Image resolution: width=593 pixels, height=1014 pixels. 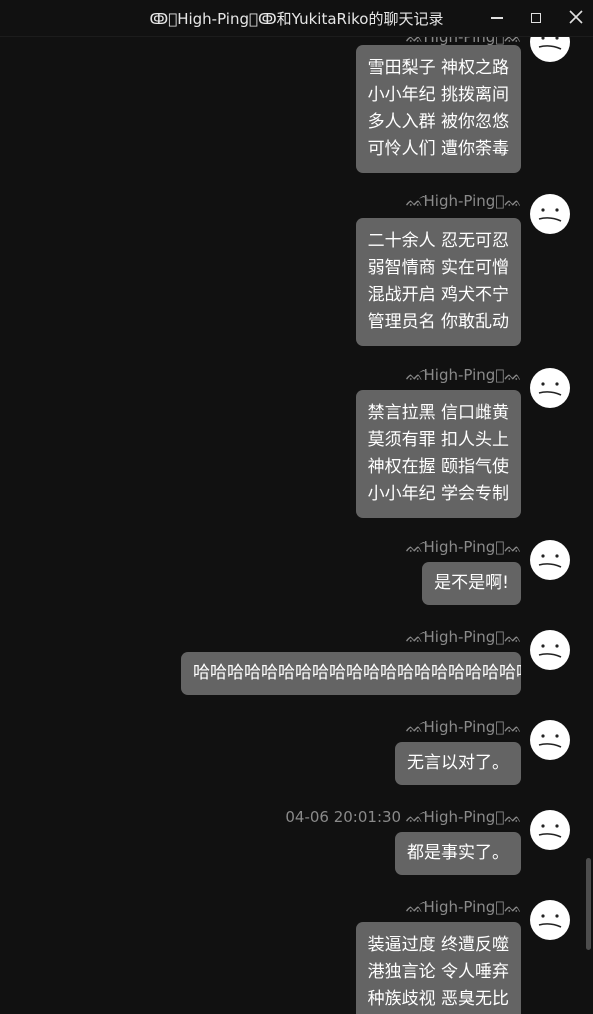 I want to click on message-bubble: 都是事实了。, so click(x=458, y=853).